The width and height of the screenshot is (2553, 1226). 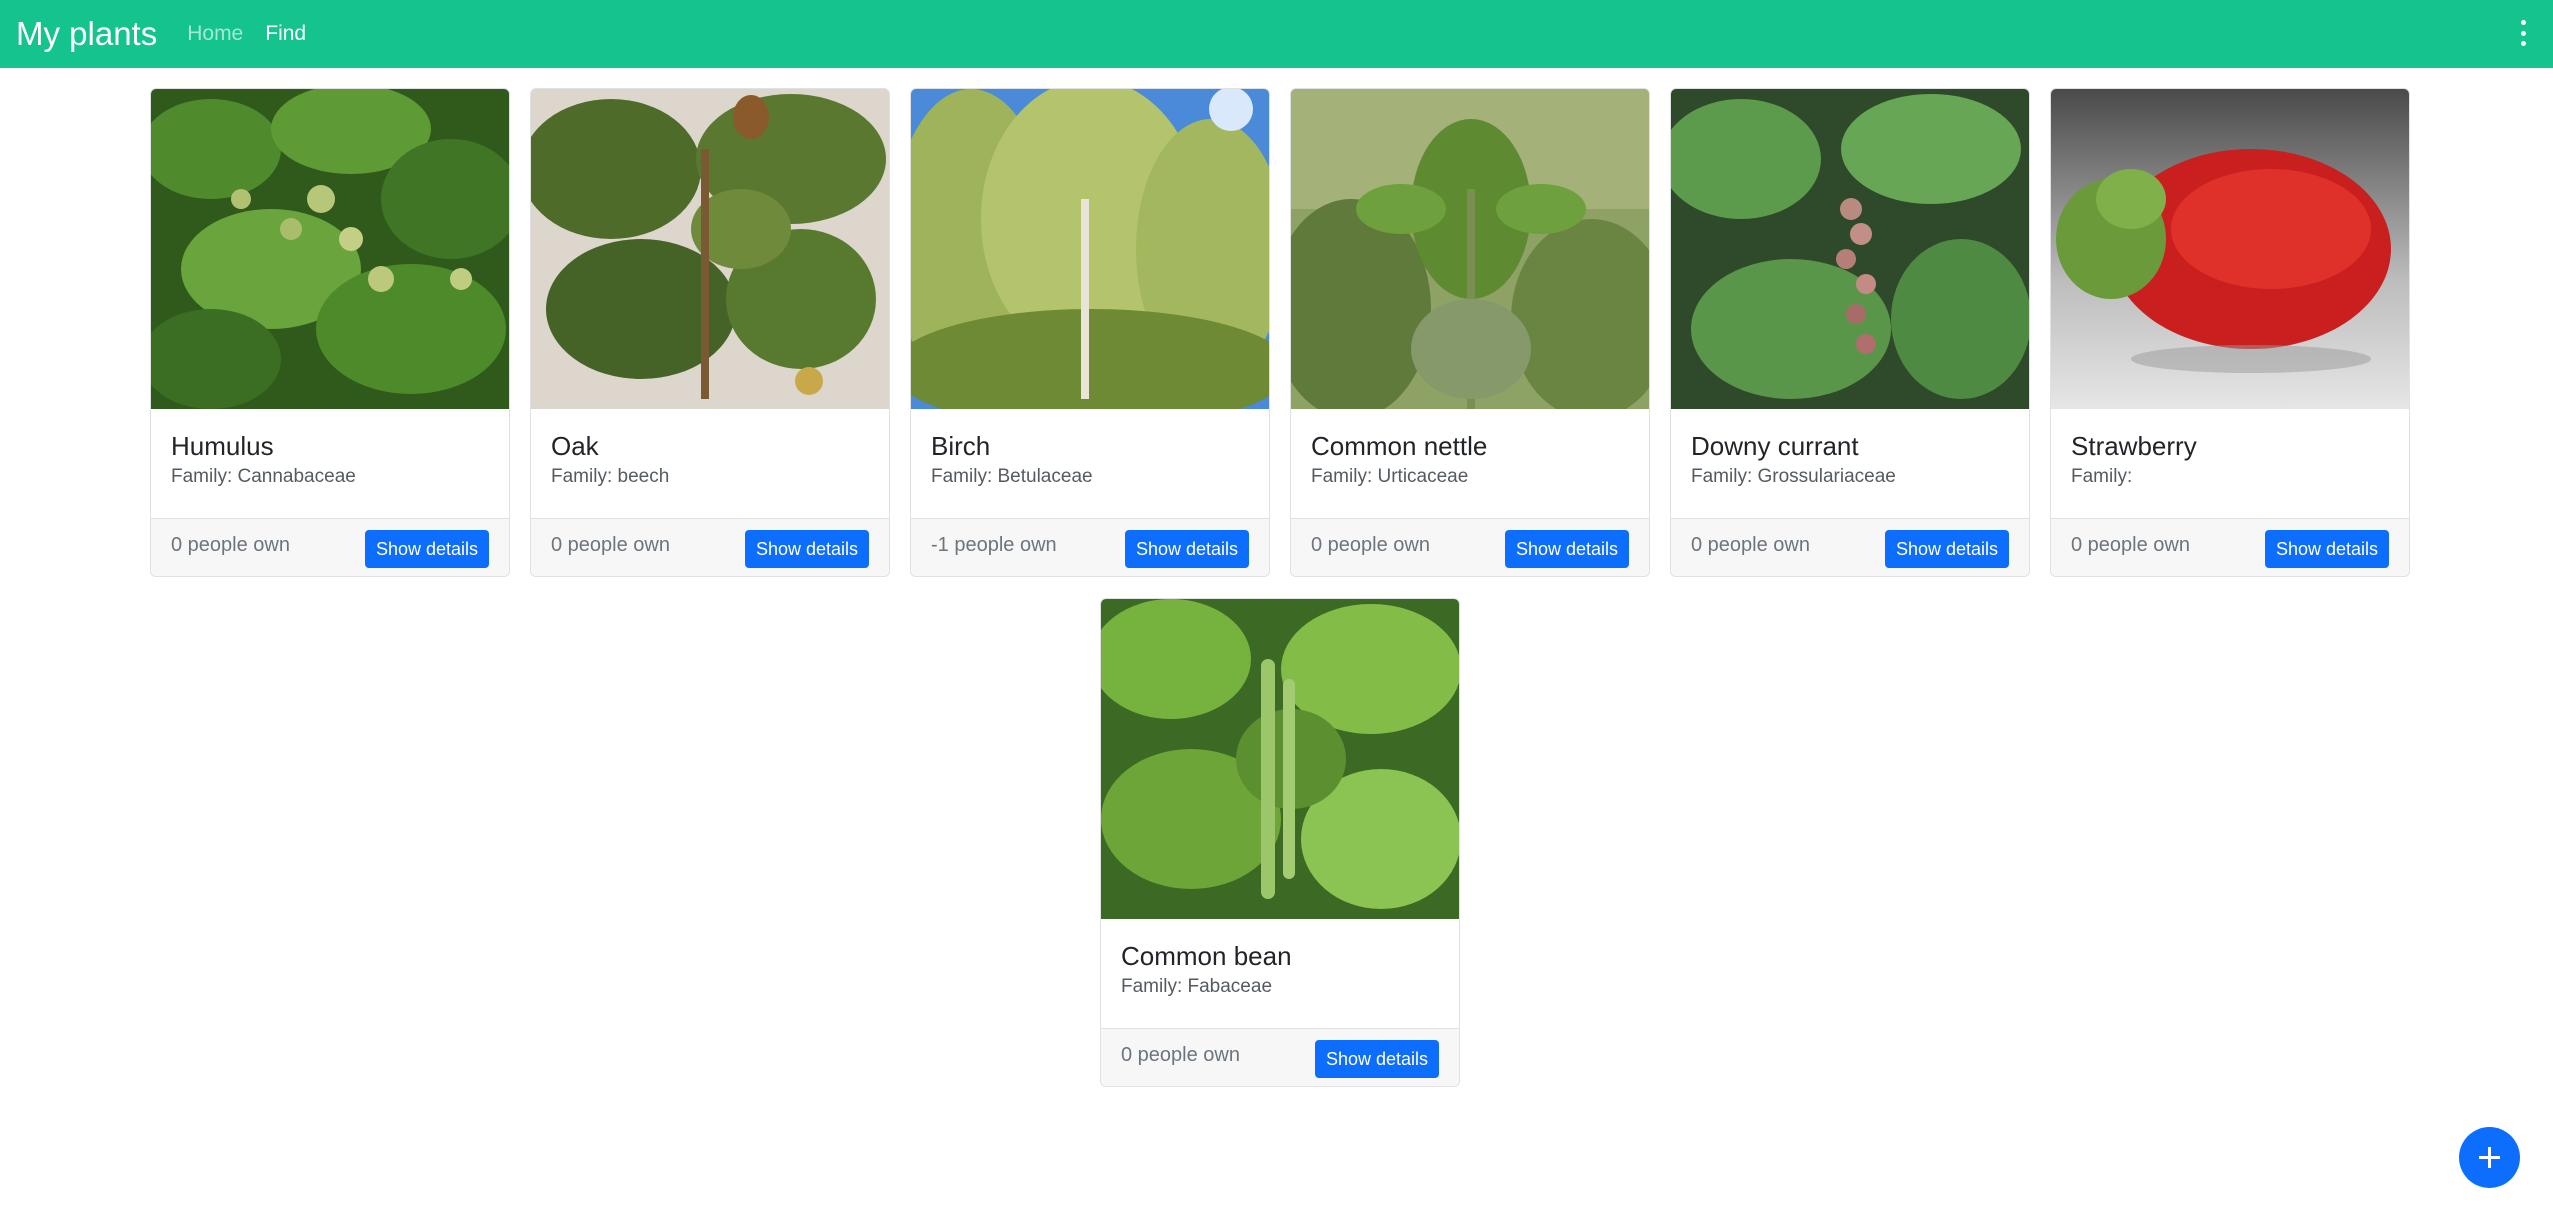 I want to click on plant-family: Family: Cannabaceae, so click(x=263, y=476).